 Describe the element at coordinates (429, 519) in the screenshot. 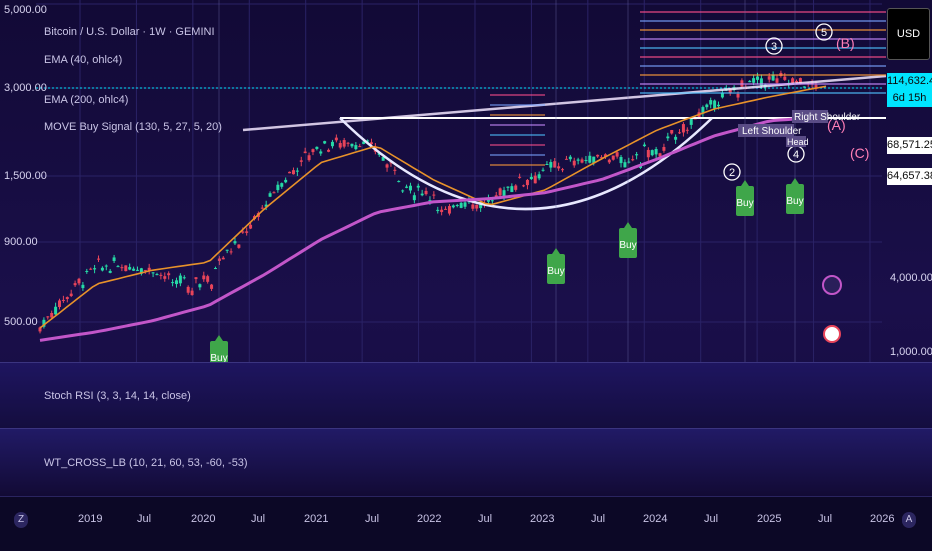

I see `time-label: 2022` at that location.